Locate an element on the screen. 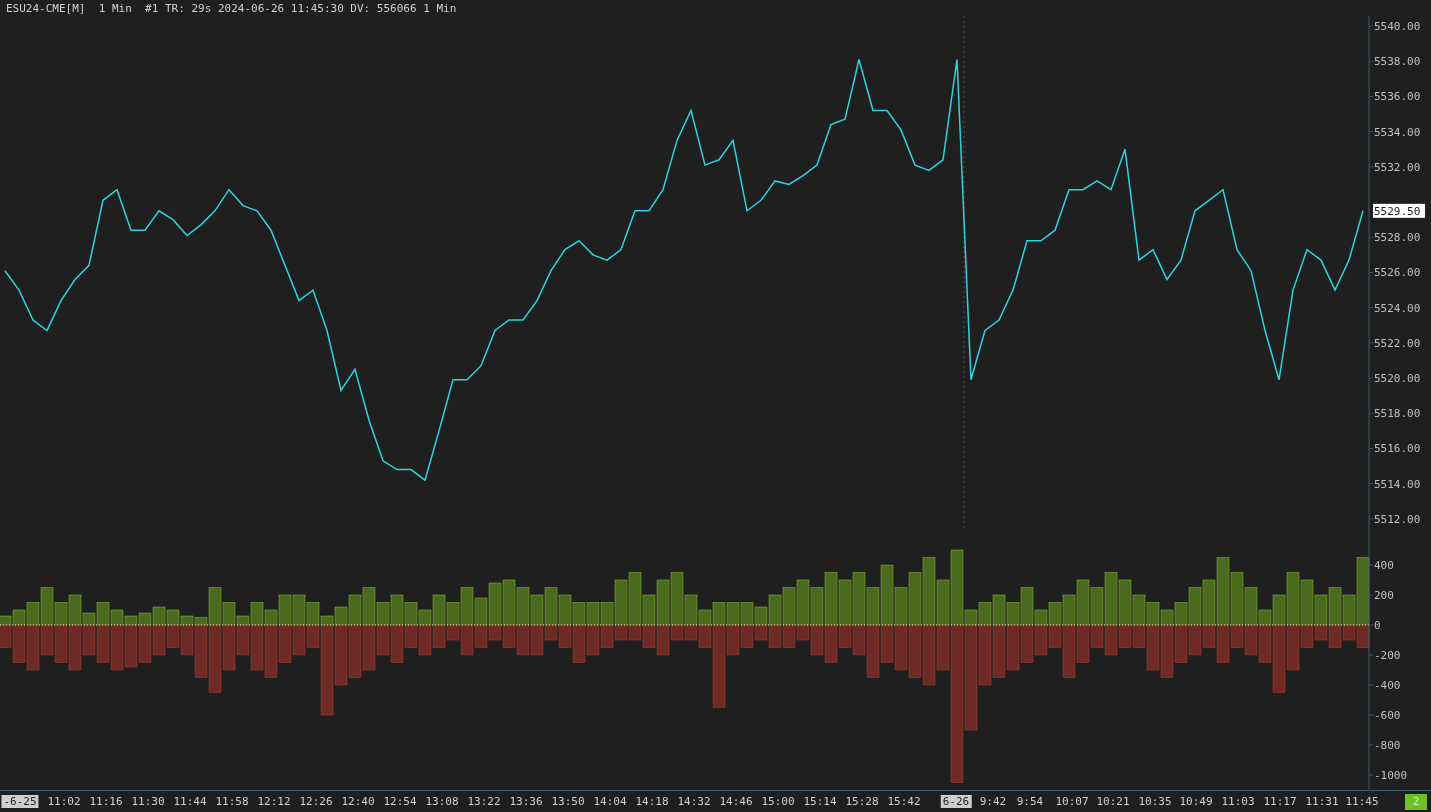  price-axis-label: 5538.00 is located at coordinates (1397, 62).